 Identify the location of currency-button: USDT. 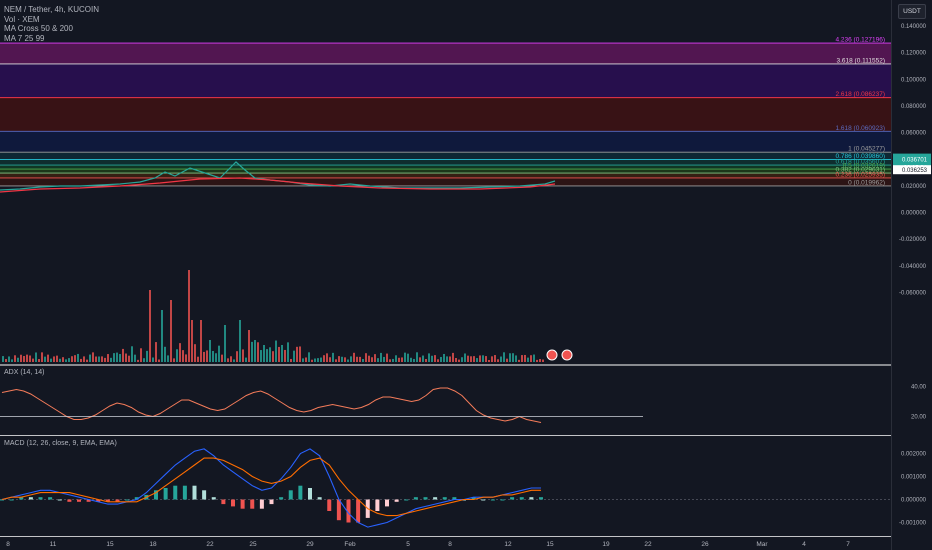
(912, 11).